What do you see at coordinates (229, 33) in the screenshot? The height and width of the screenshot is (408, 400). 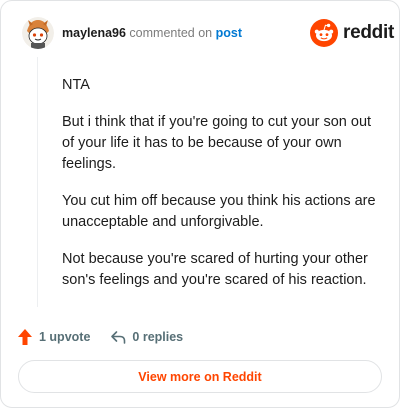 I see `post-link: post` at bounding box center [229, 33].